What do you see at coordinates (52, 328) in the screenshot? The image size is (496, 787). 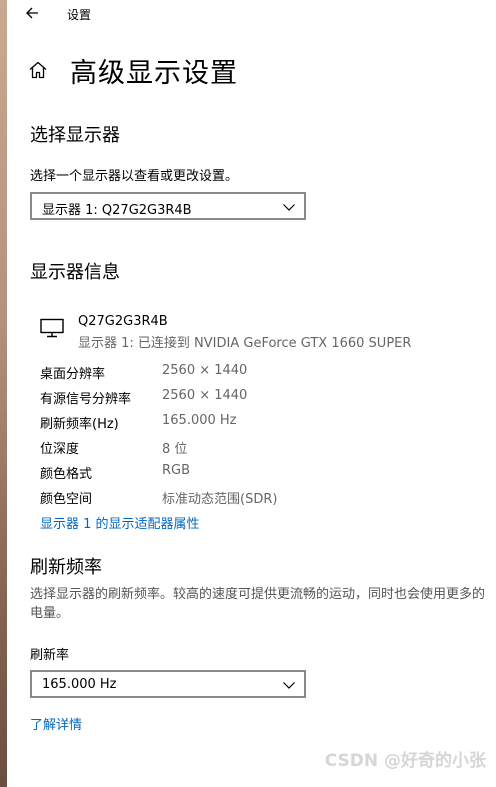 I see `monitor-icon` at bounding box center [52, 328].